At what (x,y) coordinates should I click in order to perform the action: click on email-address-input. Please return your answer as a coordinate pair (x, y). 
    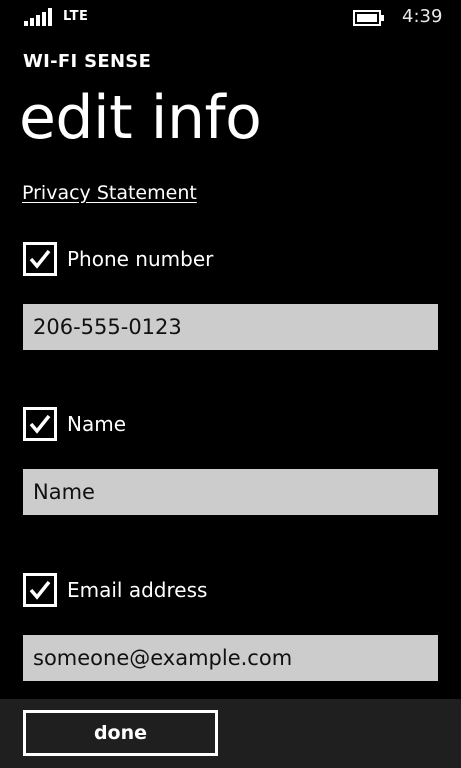
    Looking at the image, I should click on (230, 658).